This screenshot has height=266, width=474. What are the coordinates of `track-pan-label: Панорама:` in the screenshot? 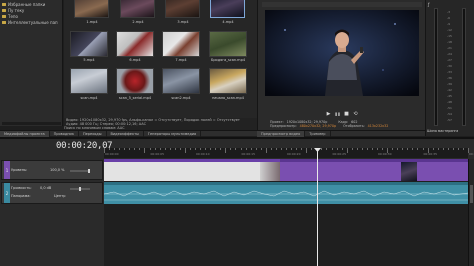 It's located at (21, 196).